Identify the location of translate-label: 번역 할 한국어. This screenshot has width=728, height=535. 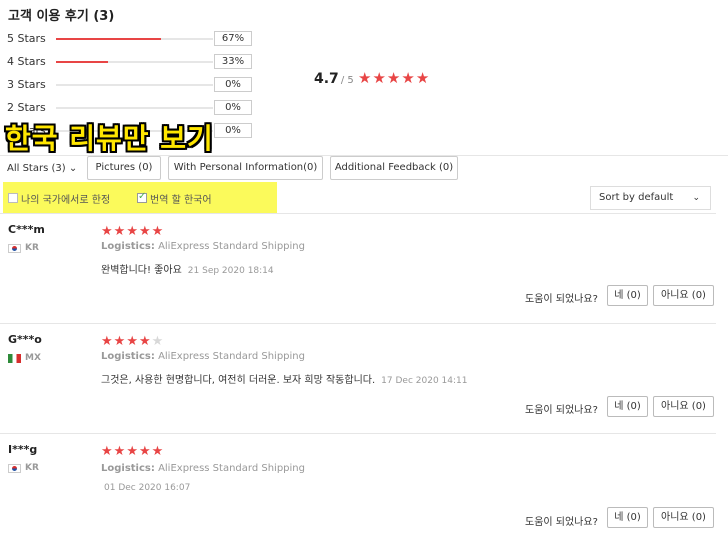
(181, 200).